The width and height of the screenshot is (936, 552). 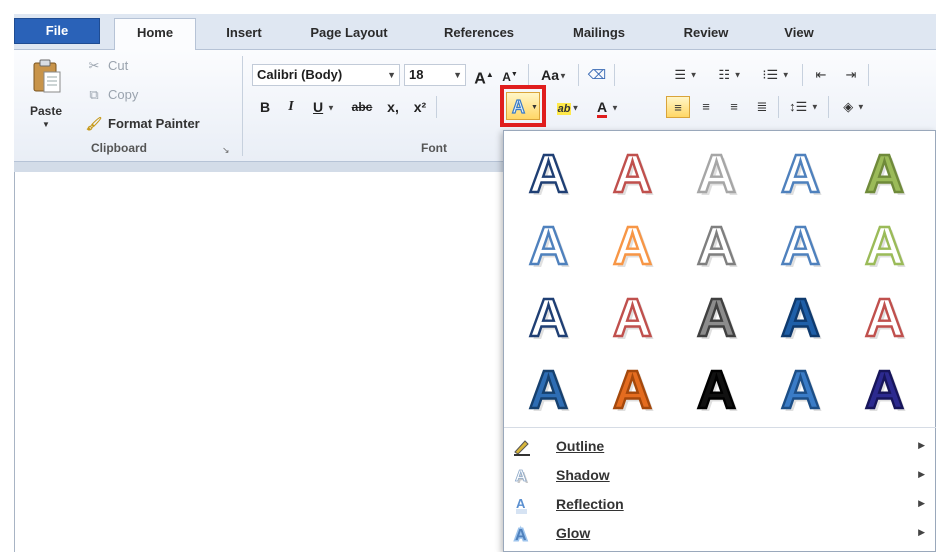 What do you see at coordinates (94, 123) in the screenshot?
I see `paintbrush-icon: 🖌` at bounding box center [94, 123].